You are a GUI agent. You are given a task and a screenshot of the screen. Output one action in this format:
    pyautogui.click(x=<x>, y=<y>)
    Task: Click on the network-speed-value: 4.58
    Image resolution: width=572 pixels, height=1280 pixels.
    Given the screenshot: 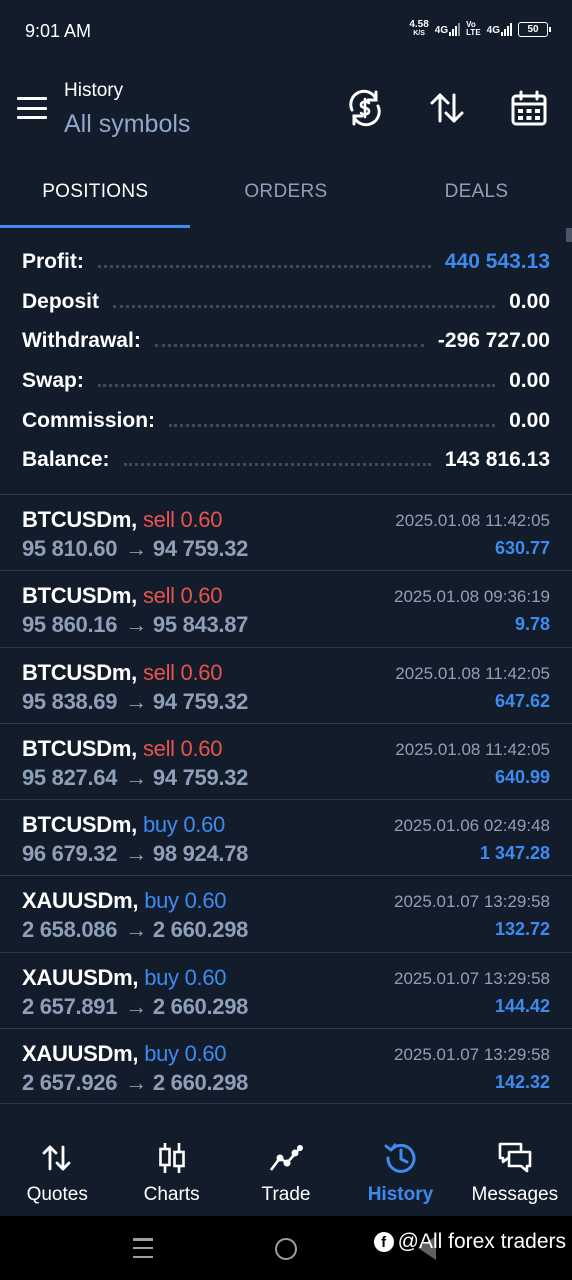 What is the action you would take?
    pyautogui.click(x=419, y=24)
    